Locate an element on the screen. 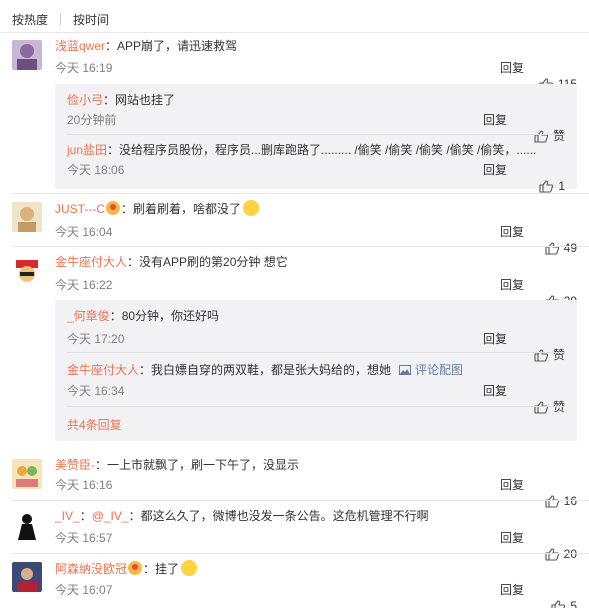 The height and width of the screenshot is (608, 589). username: 俭小弓 is located at coordinates (85, 100).